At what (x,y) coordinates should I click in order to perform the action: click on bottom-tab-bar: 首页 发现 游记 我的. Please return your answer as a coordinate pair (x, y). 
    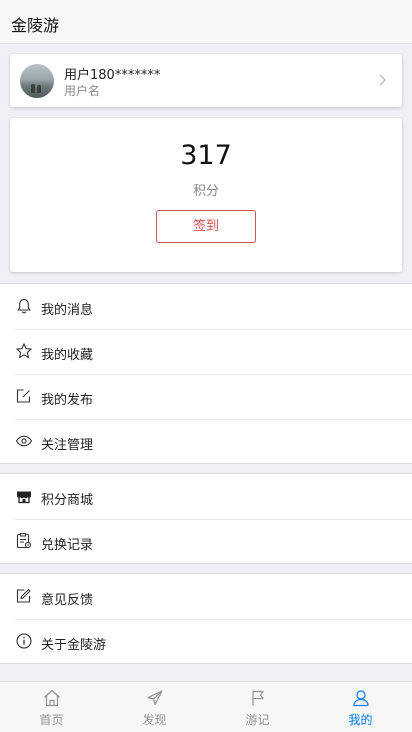
    Looking at the image, I should click on (206, 706).